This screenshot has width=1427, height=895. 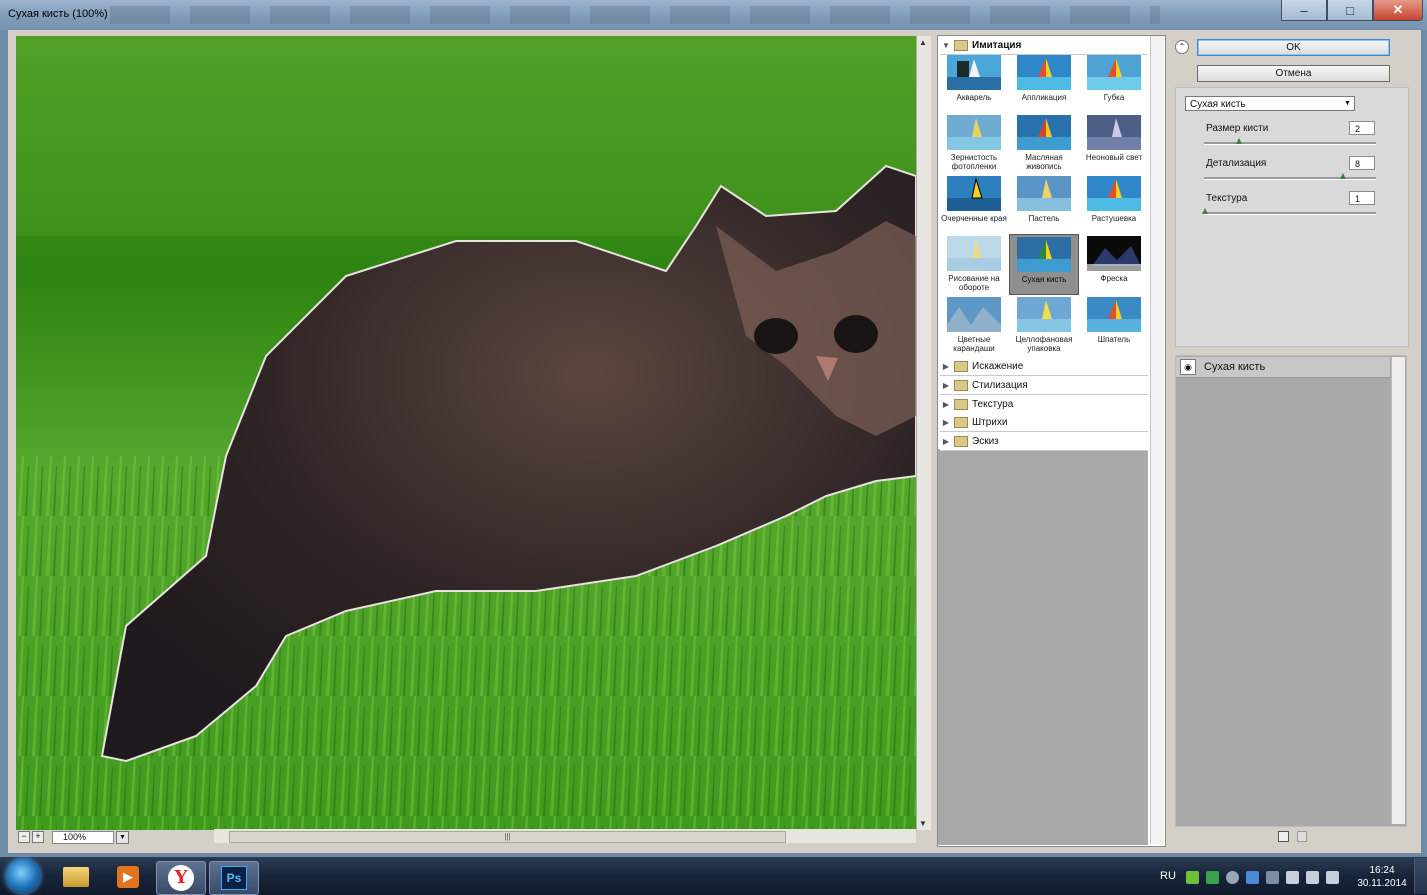 I want to click on collapse-gallery-icon: ⌃, so click(x=1182, y=47).